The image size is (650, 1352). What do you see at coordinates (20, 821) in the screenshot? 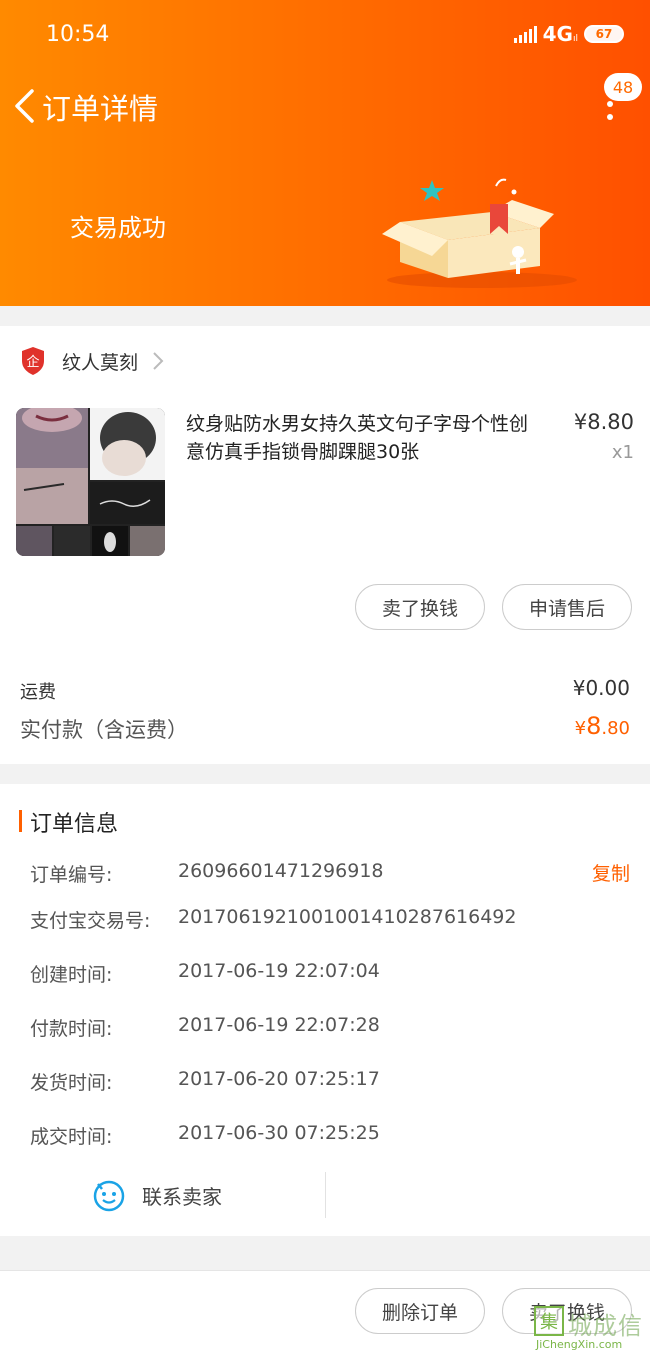
I see `section-accent-bar` at bounding box center [20, 821].